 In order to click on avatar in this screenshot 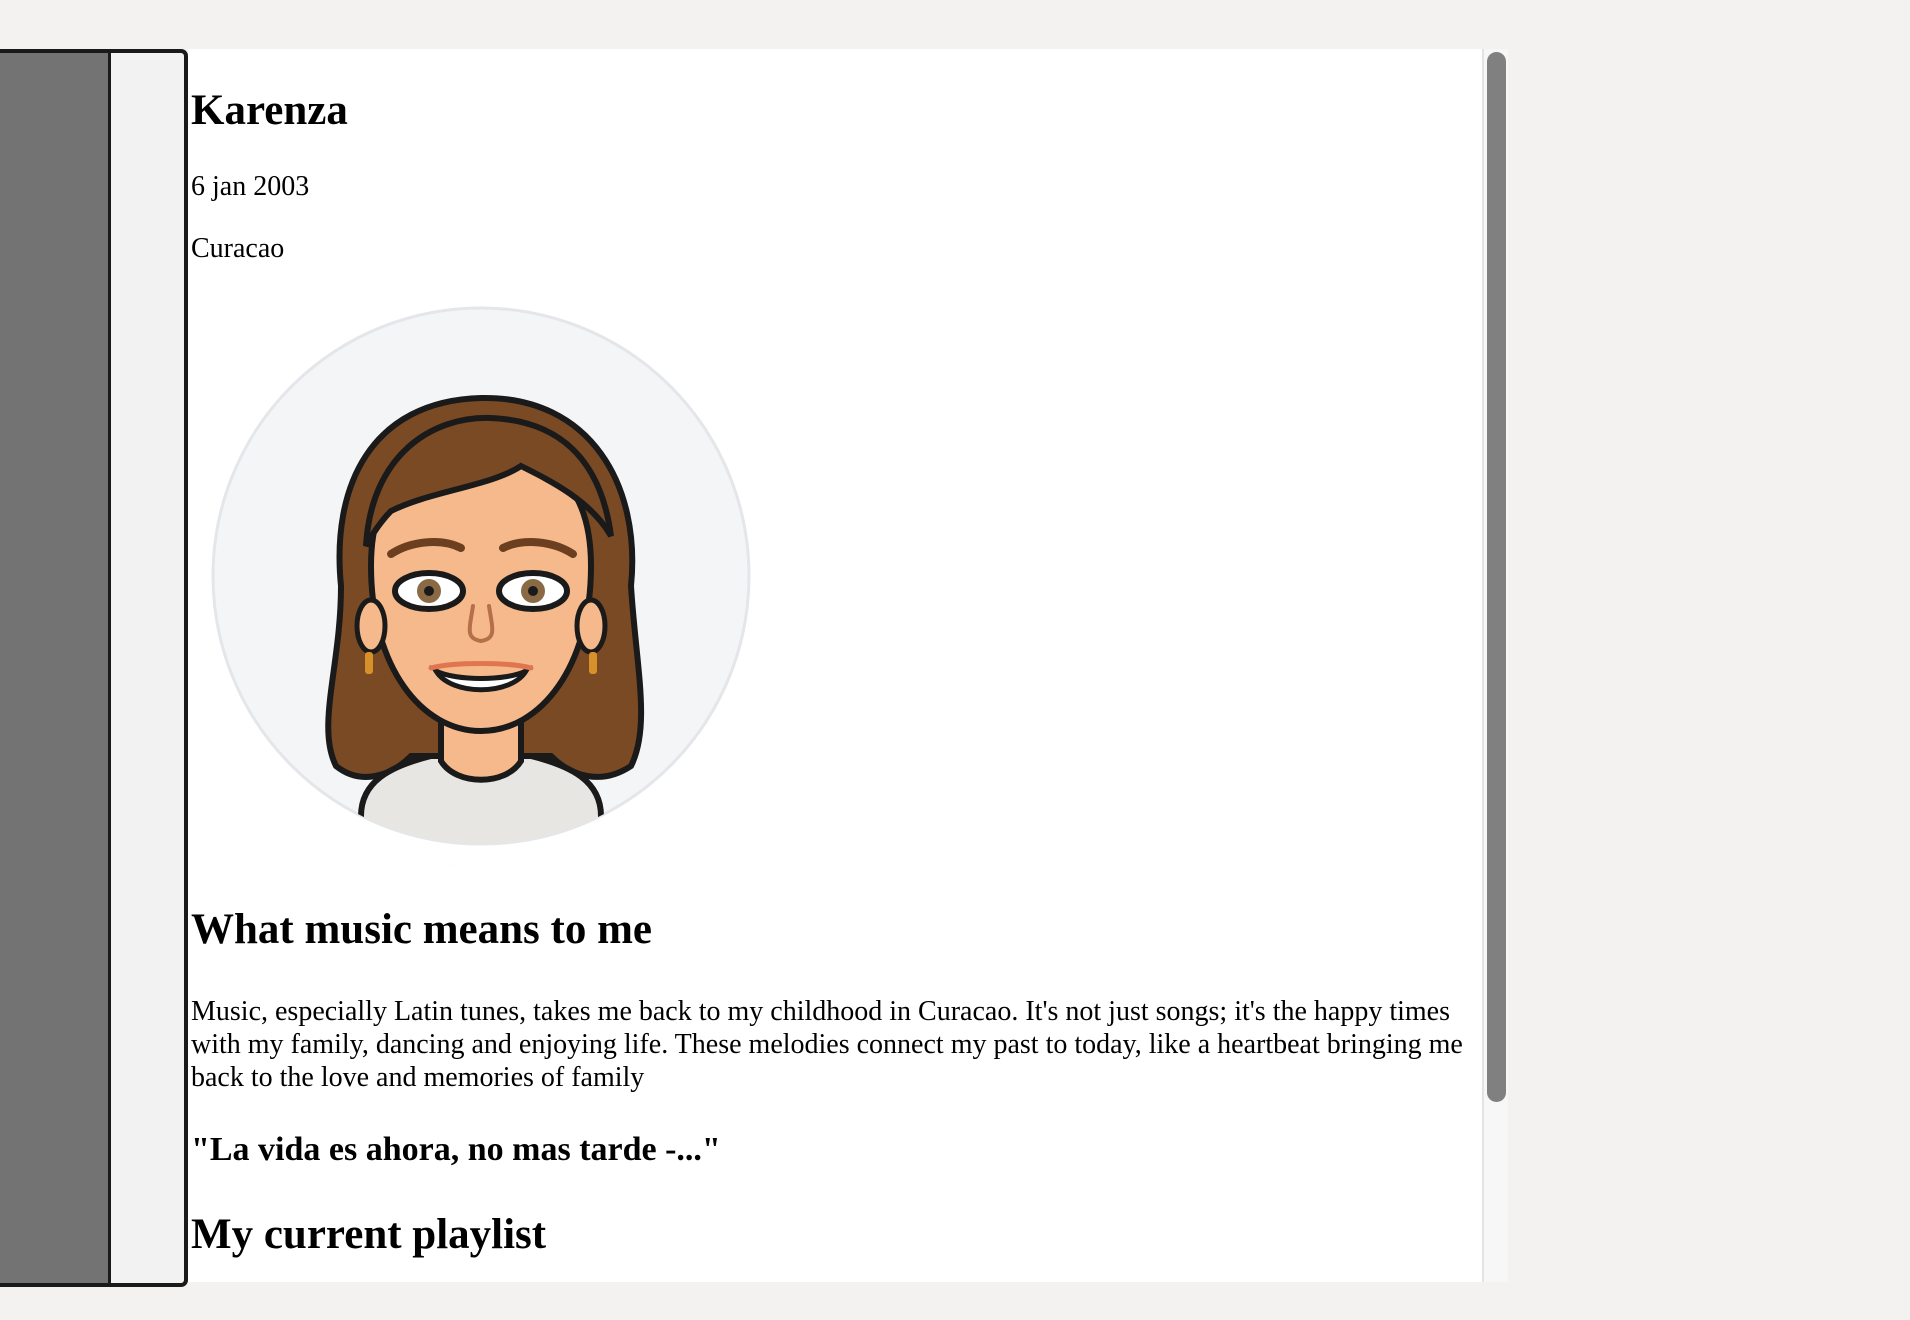, I will do `click(481, 576)`.